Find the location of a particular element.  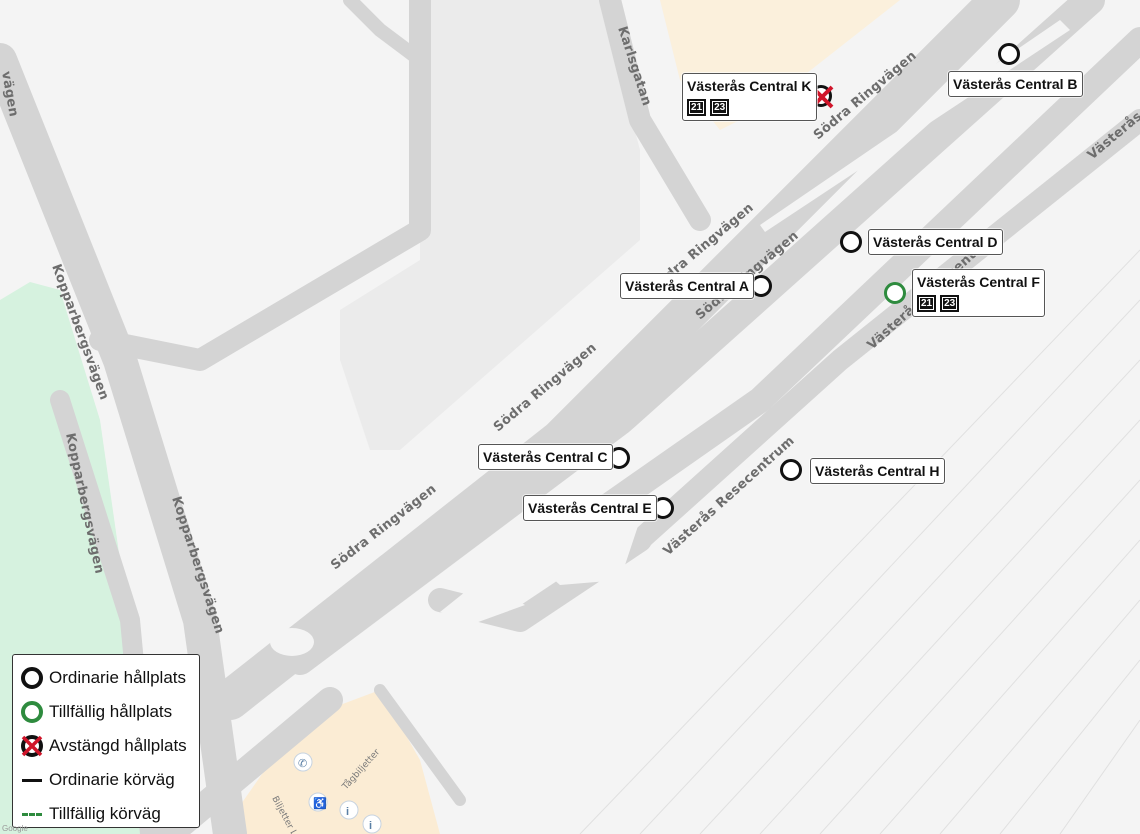

legend-label: Tillfällig körväg is located at coordinates (105, 813).